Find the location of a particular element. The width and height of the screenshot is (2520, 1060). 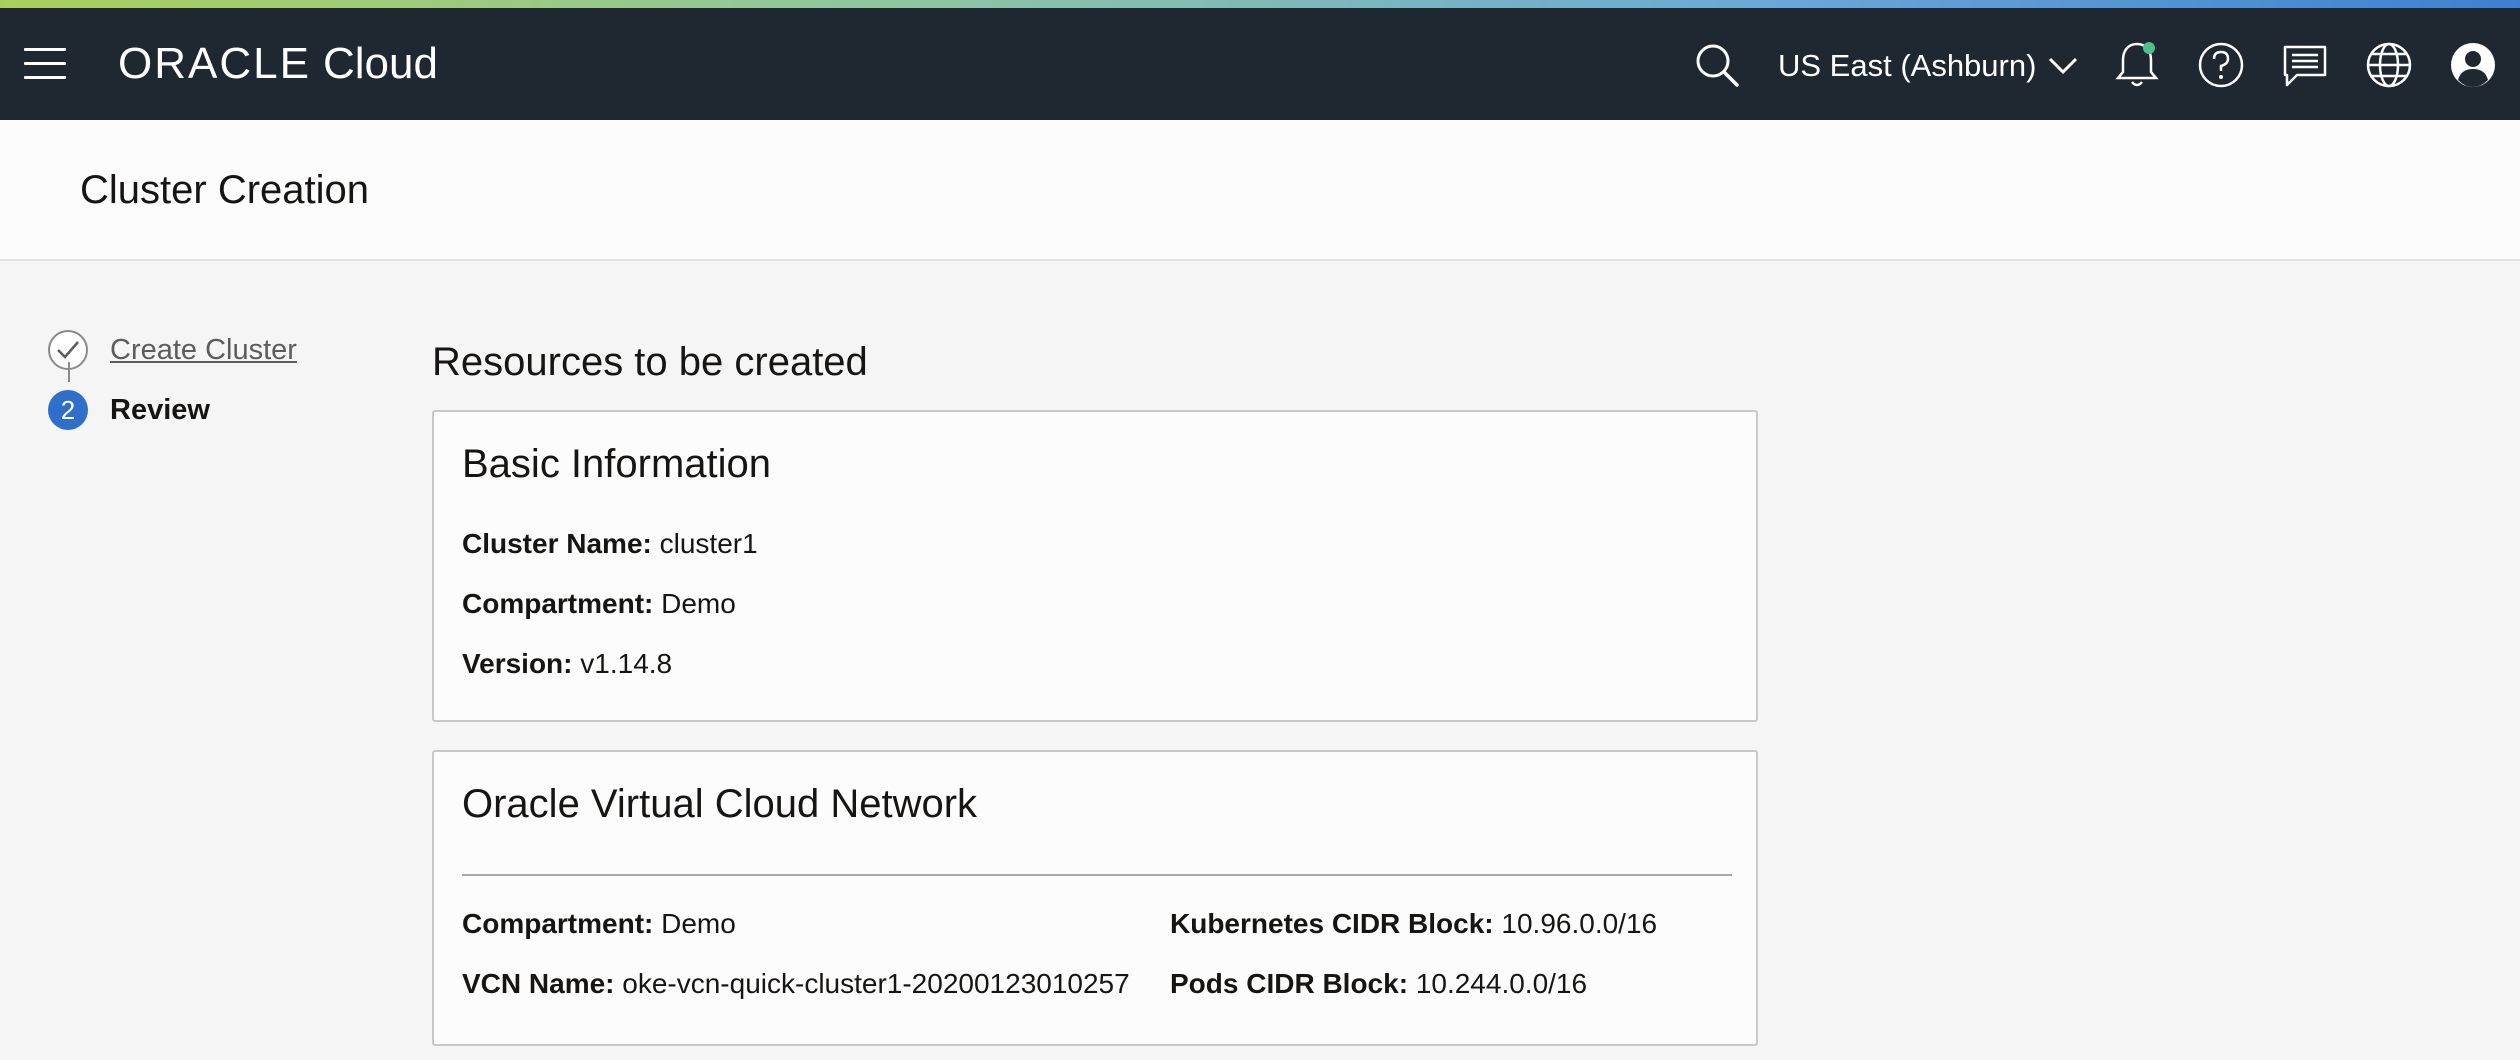

vcn-name-value: oke-vcn-quick-cluster1-20200123010257 is located at coordinates (876, 983).